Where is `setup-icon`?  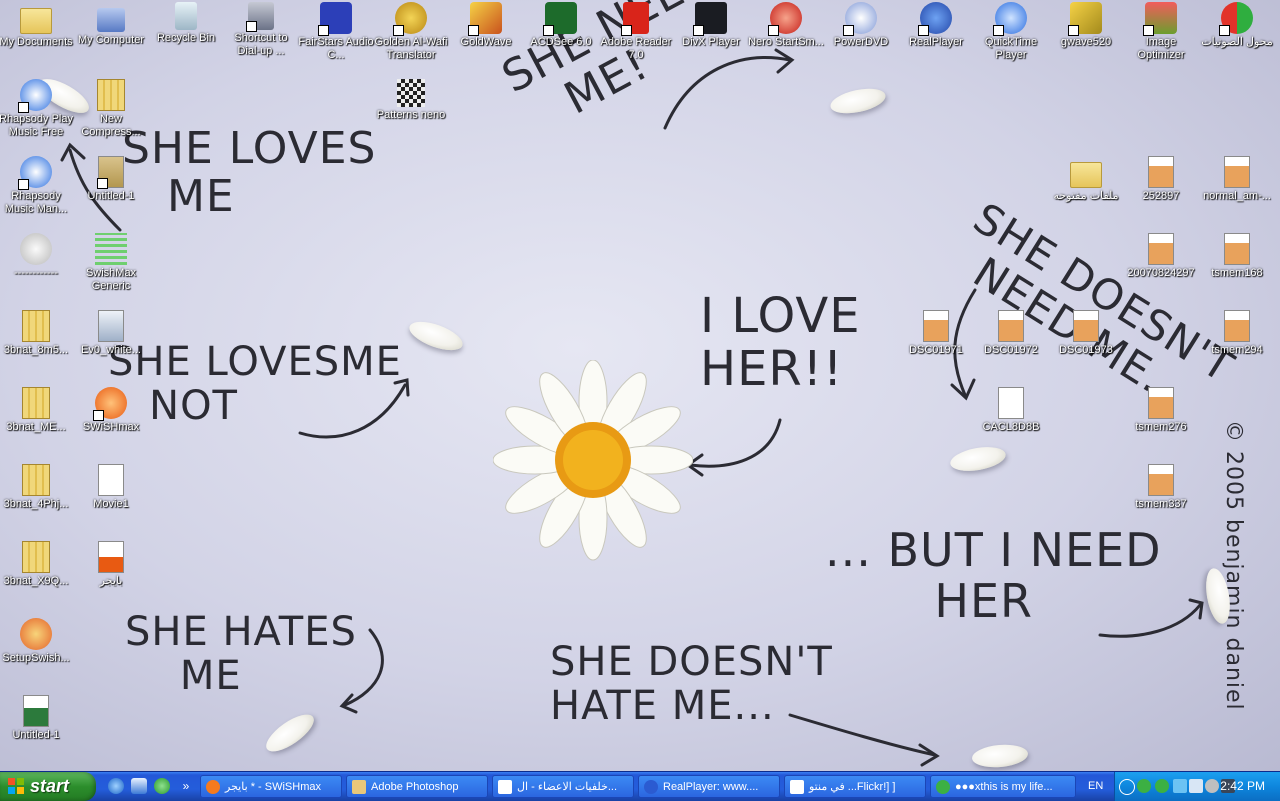 setup-icon is located at coordinates (36, 634).